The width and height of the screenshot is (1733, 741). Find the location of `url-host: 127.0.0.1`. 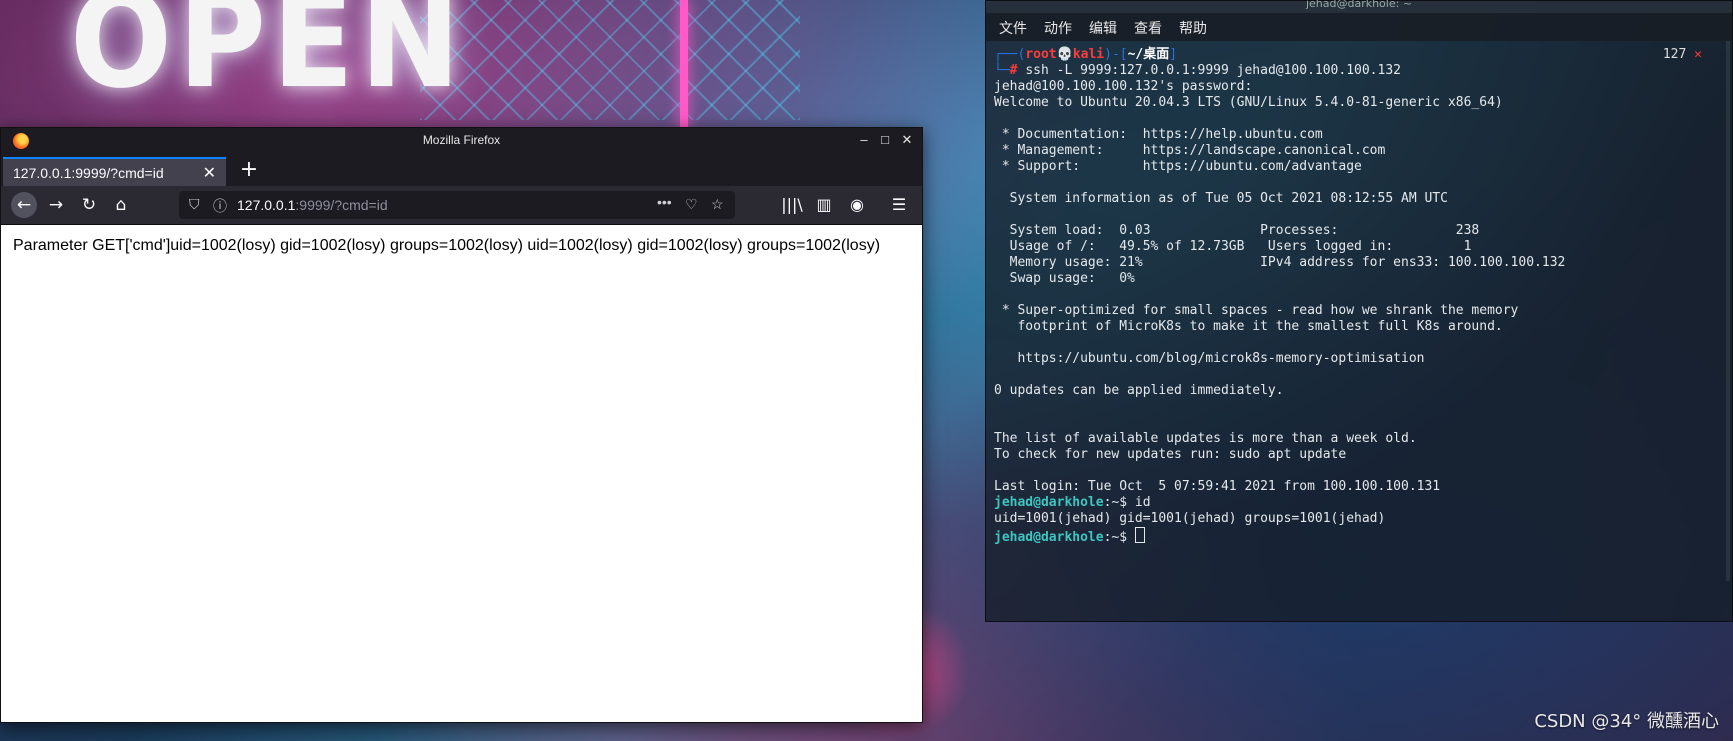

url-host: 127.0.0.1 is located at coordinates (266, 205).